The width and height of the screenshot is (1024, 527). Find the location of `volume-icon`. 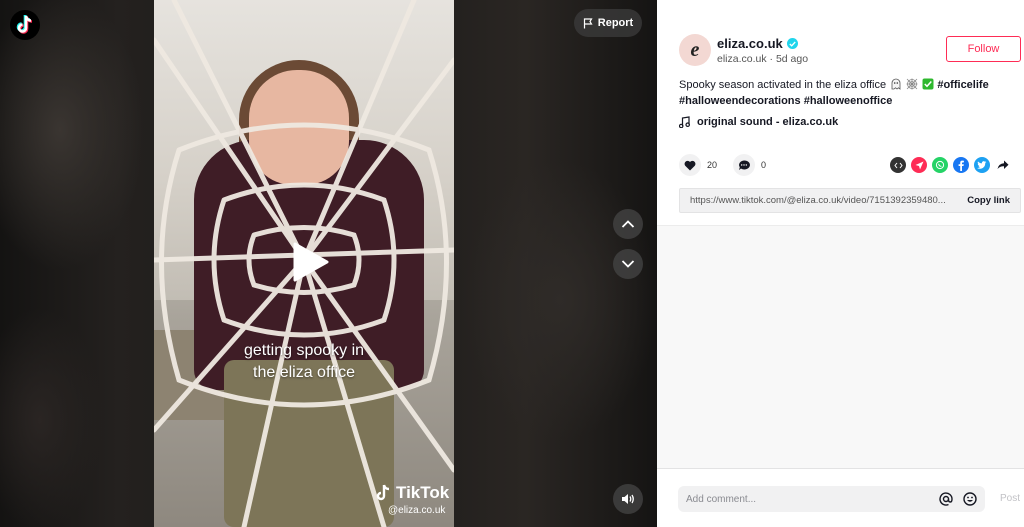

volume-icon is located at coordinates (628, 499).